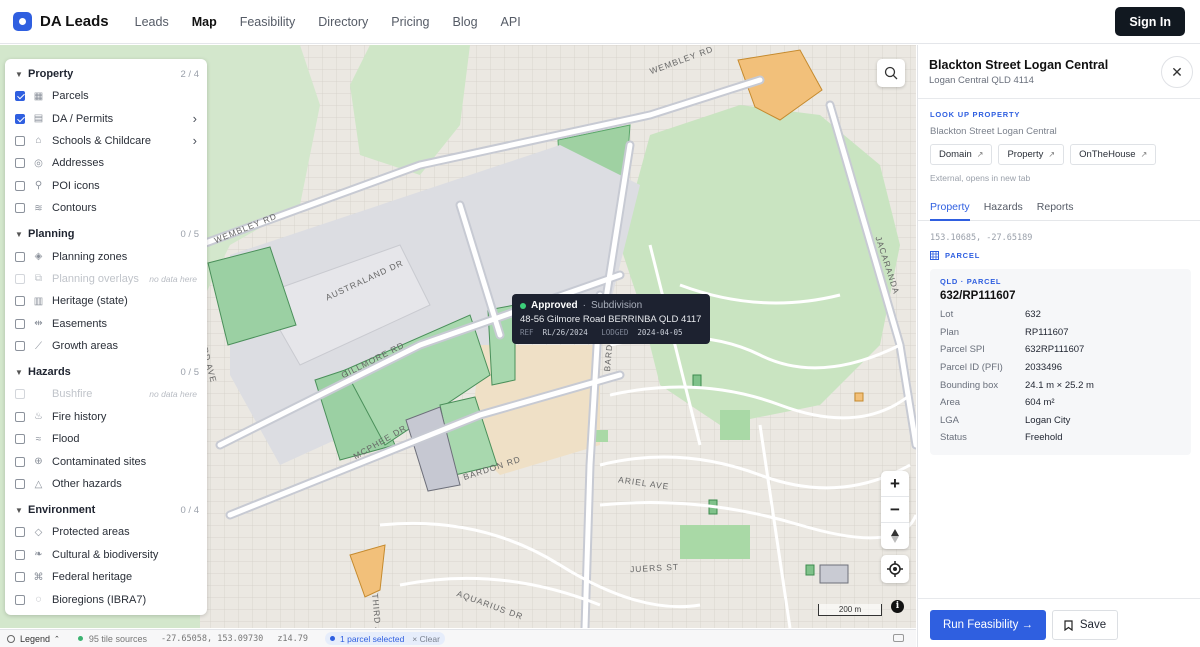 The image size is (1200, 647). What do you see at coordinates (61, 21) in the screenshot?
I see `brand: DA Leads` at bounding box center [61, 21].